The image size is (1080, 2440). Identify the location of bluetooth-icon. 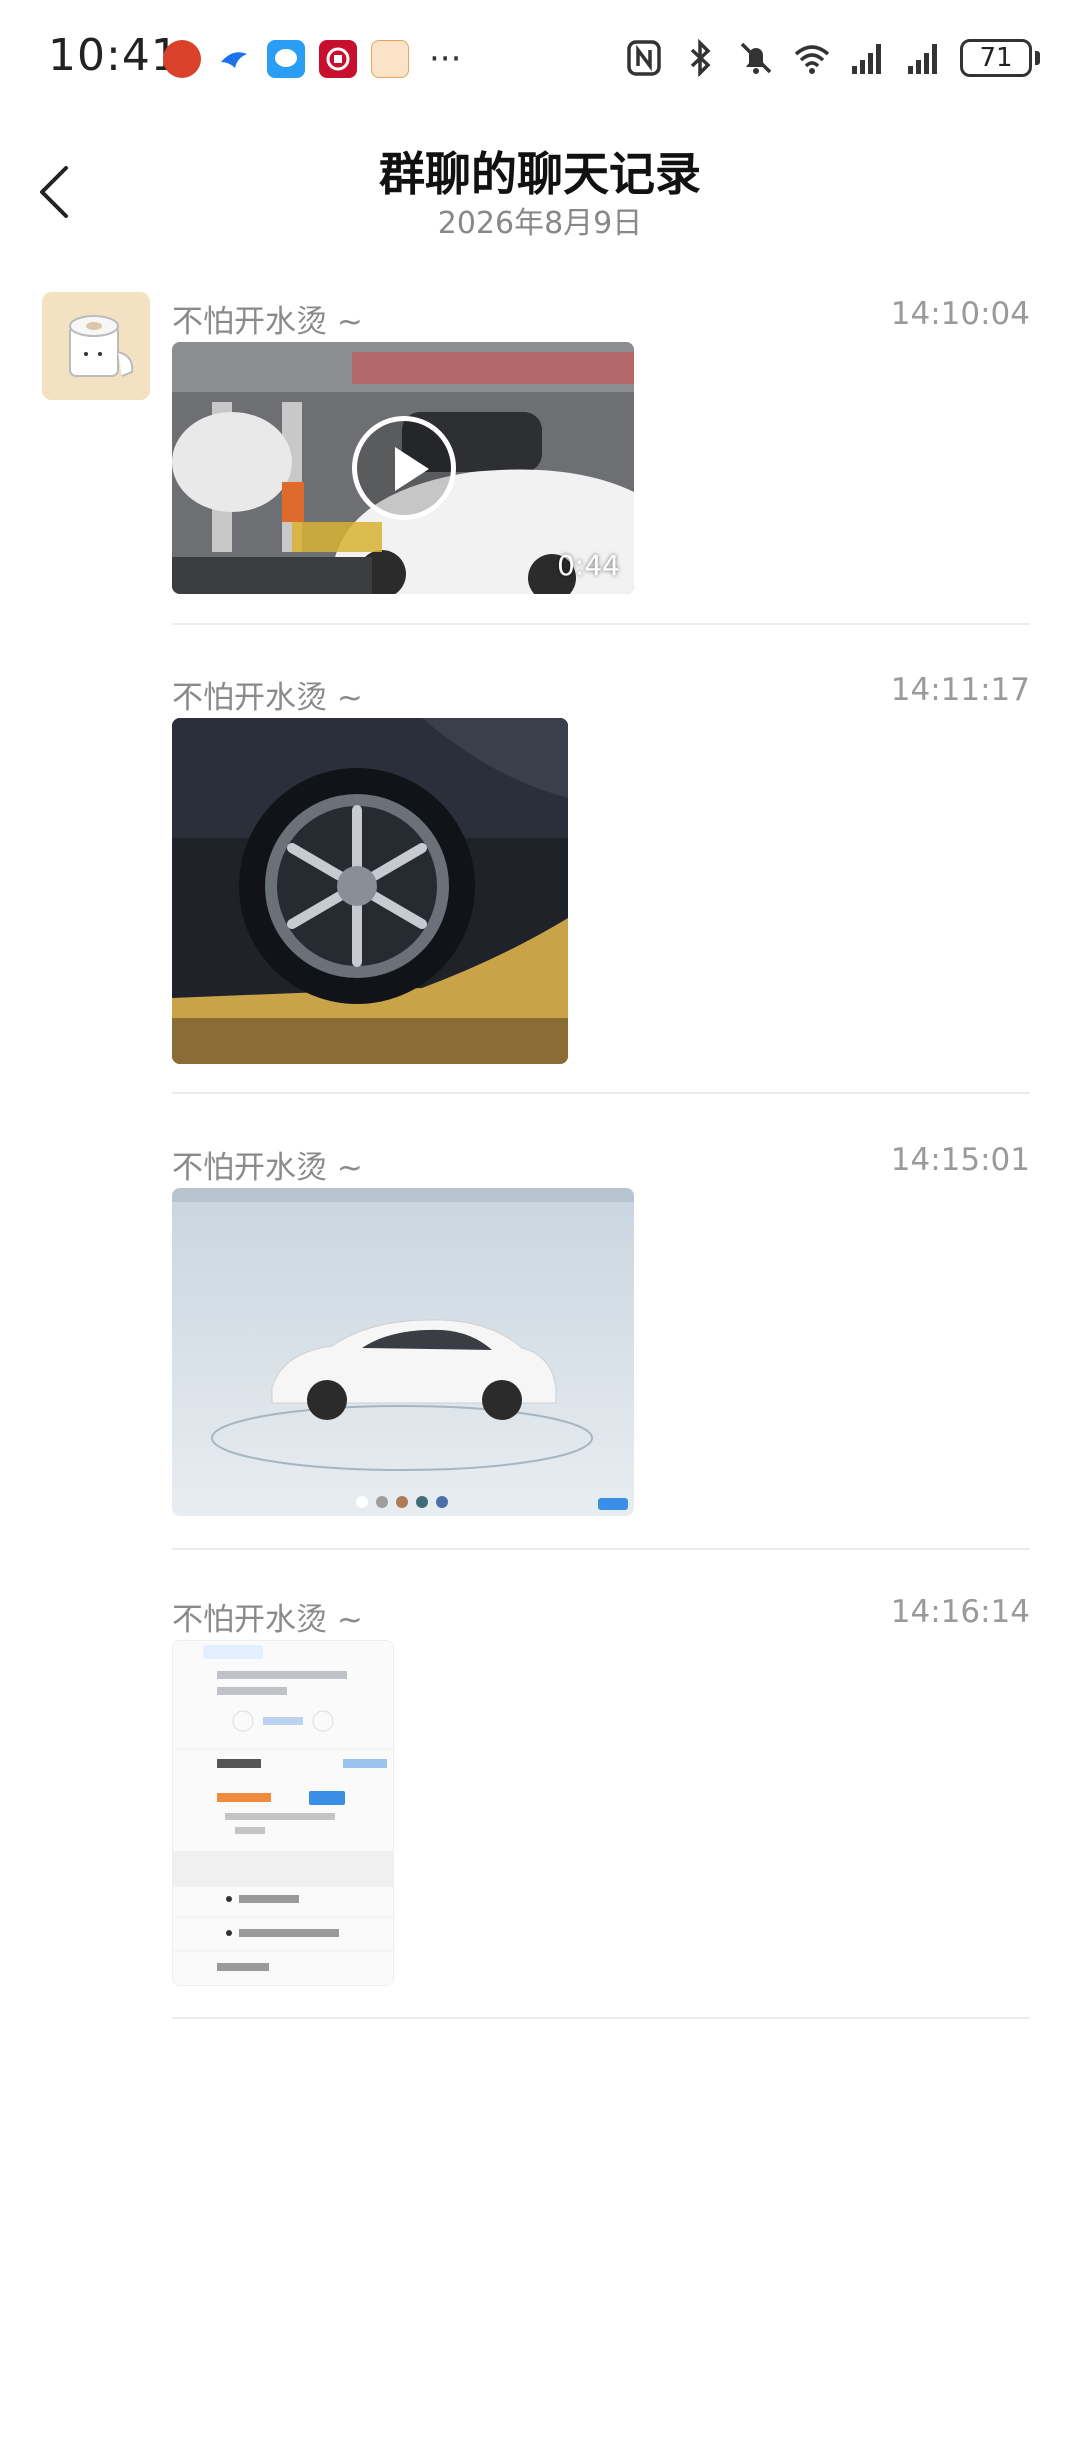
(700, 58).